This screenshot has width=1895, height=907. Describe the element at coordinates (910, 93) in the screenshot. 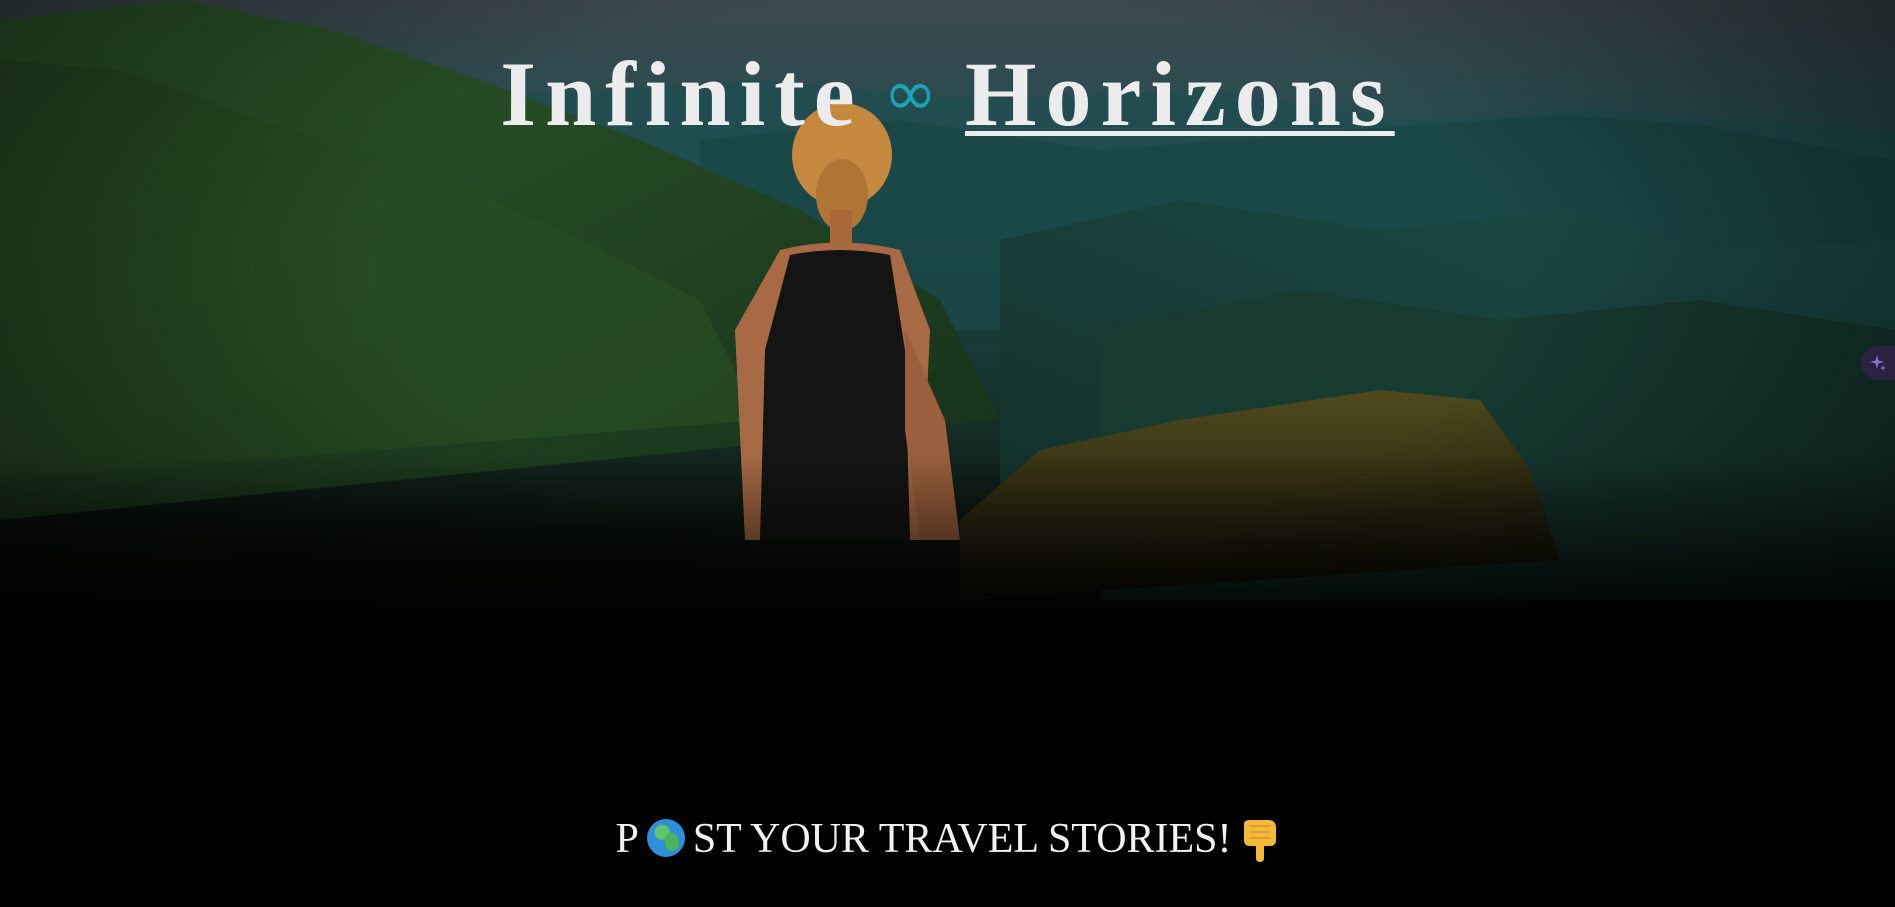

I see `infinity-icon: ∞` at that location.